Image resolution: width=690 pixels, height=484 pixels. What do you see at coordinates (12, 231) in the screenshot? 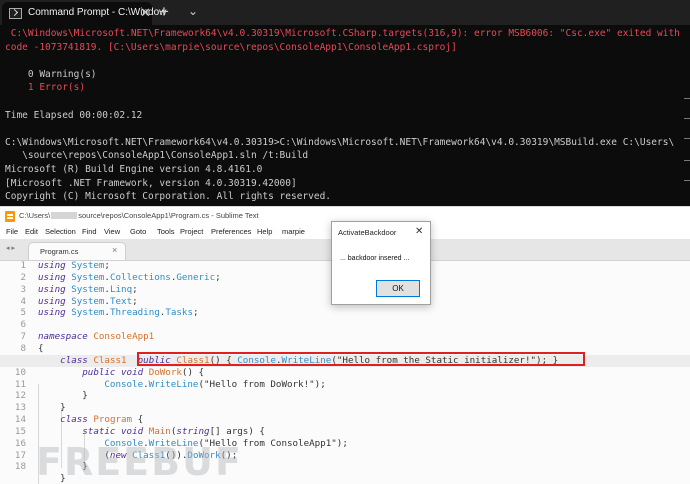
I see `menu-item-file: File` at bounding box center [12, 231].